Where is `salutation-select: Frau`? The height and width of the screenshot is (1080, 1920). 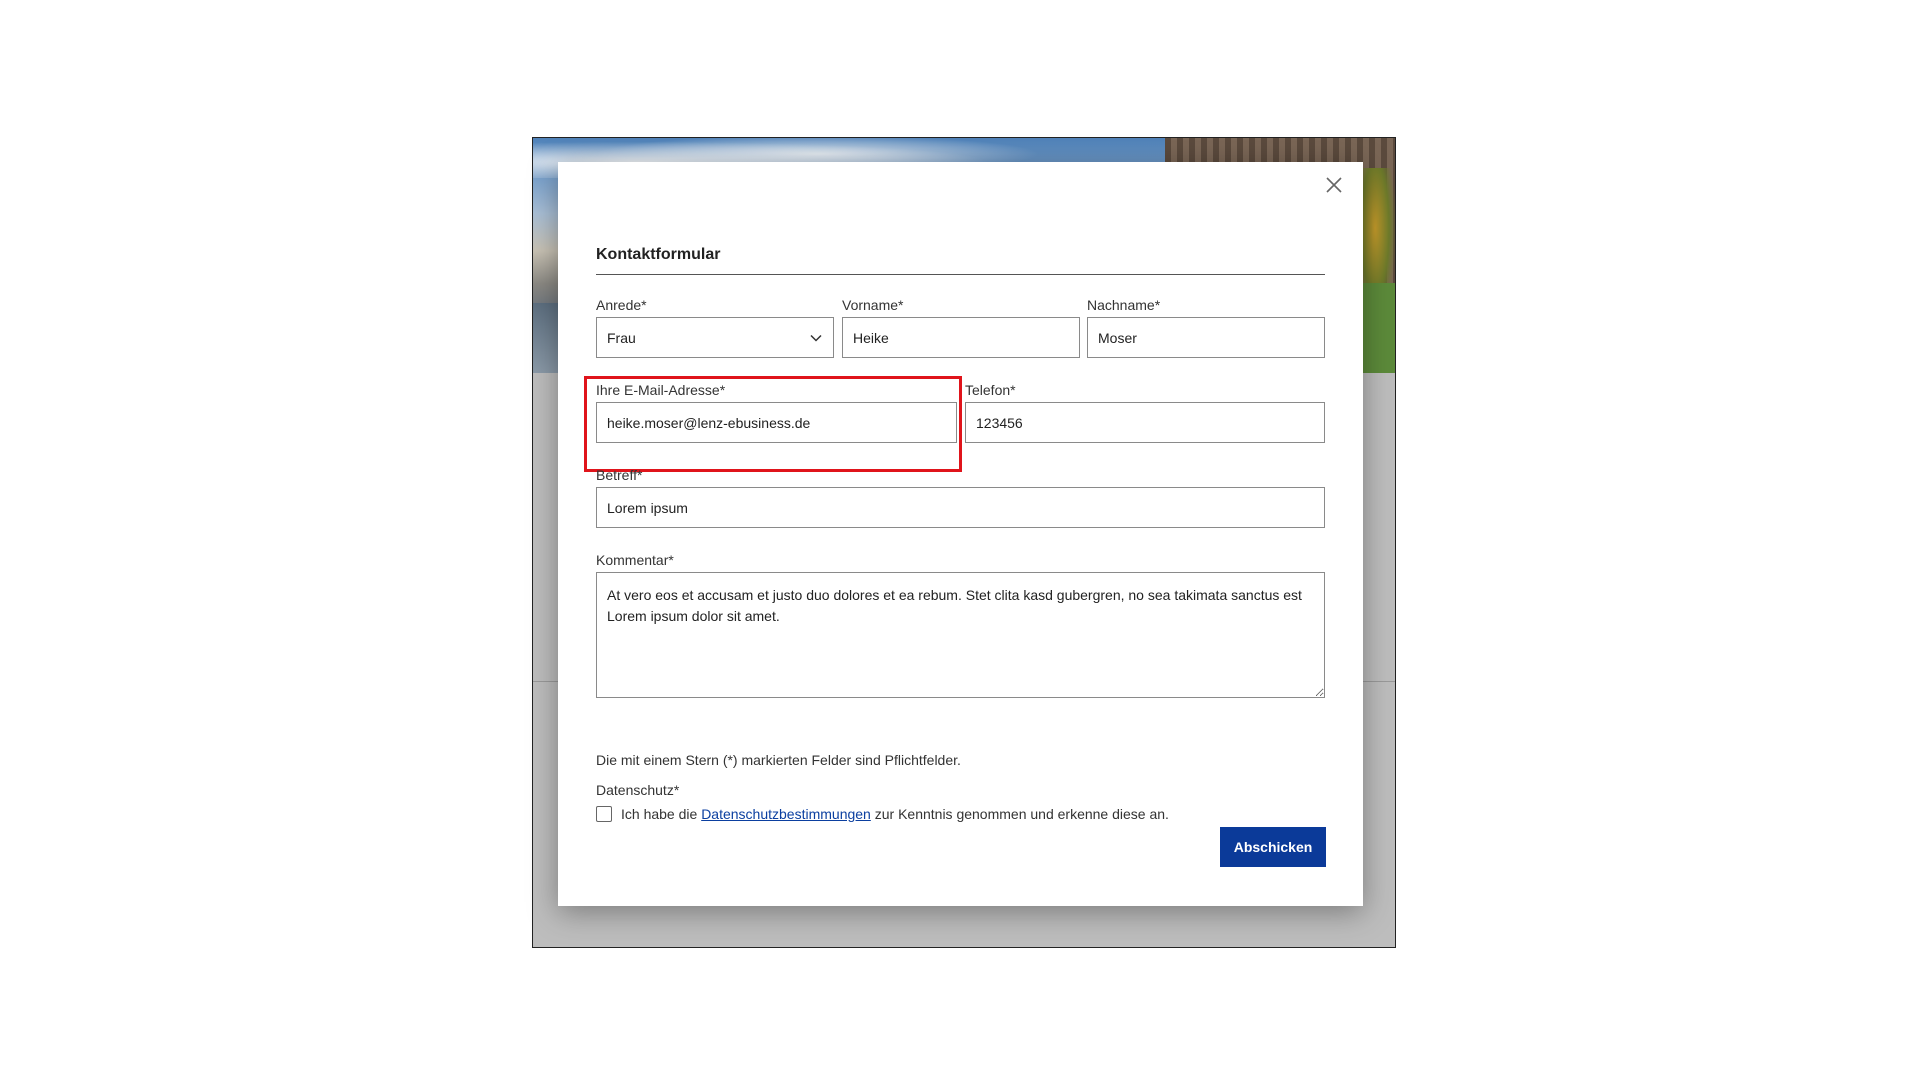 salutation-select: Frau is located at coordinates (715, 337).